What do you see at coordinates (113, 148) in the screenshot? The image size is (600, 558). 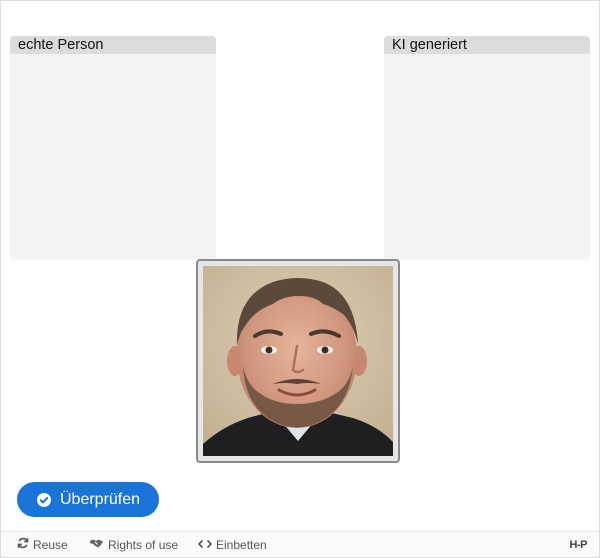 I see `dropzone-real-person: echte Person` at bounding box center [113, 148].